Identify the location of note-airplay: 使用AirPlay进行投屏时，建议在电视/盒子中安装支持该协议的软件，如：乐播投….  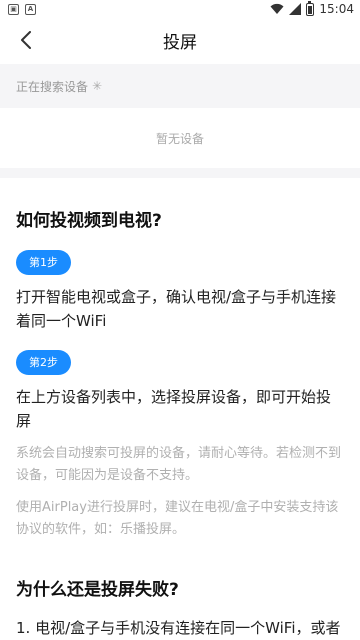
(177, 518).